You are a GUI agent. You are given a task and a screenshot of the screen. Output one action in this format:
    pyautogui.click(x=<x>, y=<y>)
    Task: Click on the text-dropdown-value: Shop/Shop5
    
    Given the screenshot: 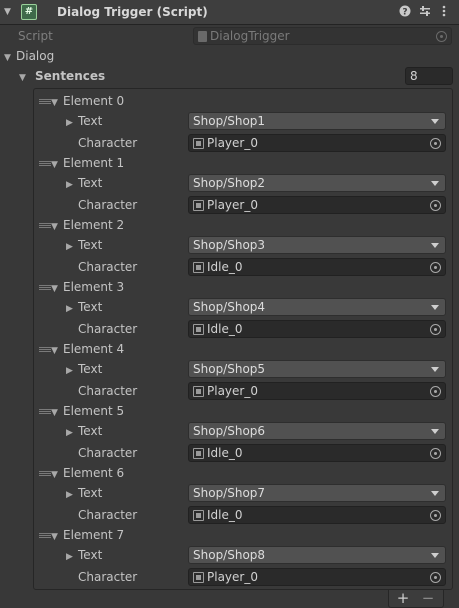 What is the action you would take?
    pyautogui.click(x=229, y=369)
    